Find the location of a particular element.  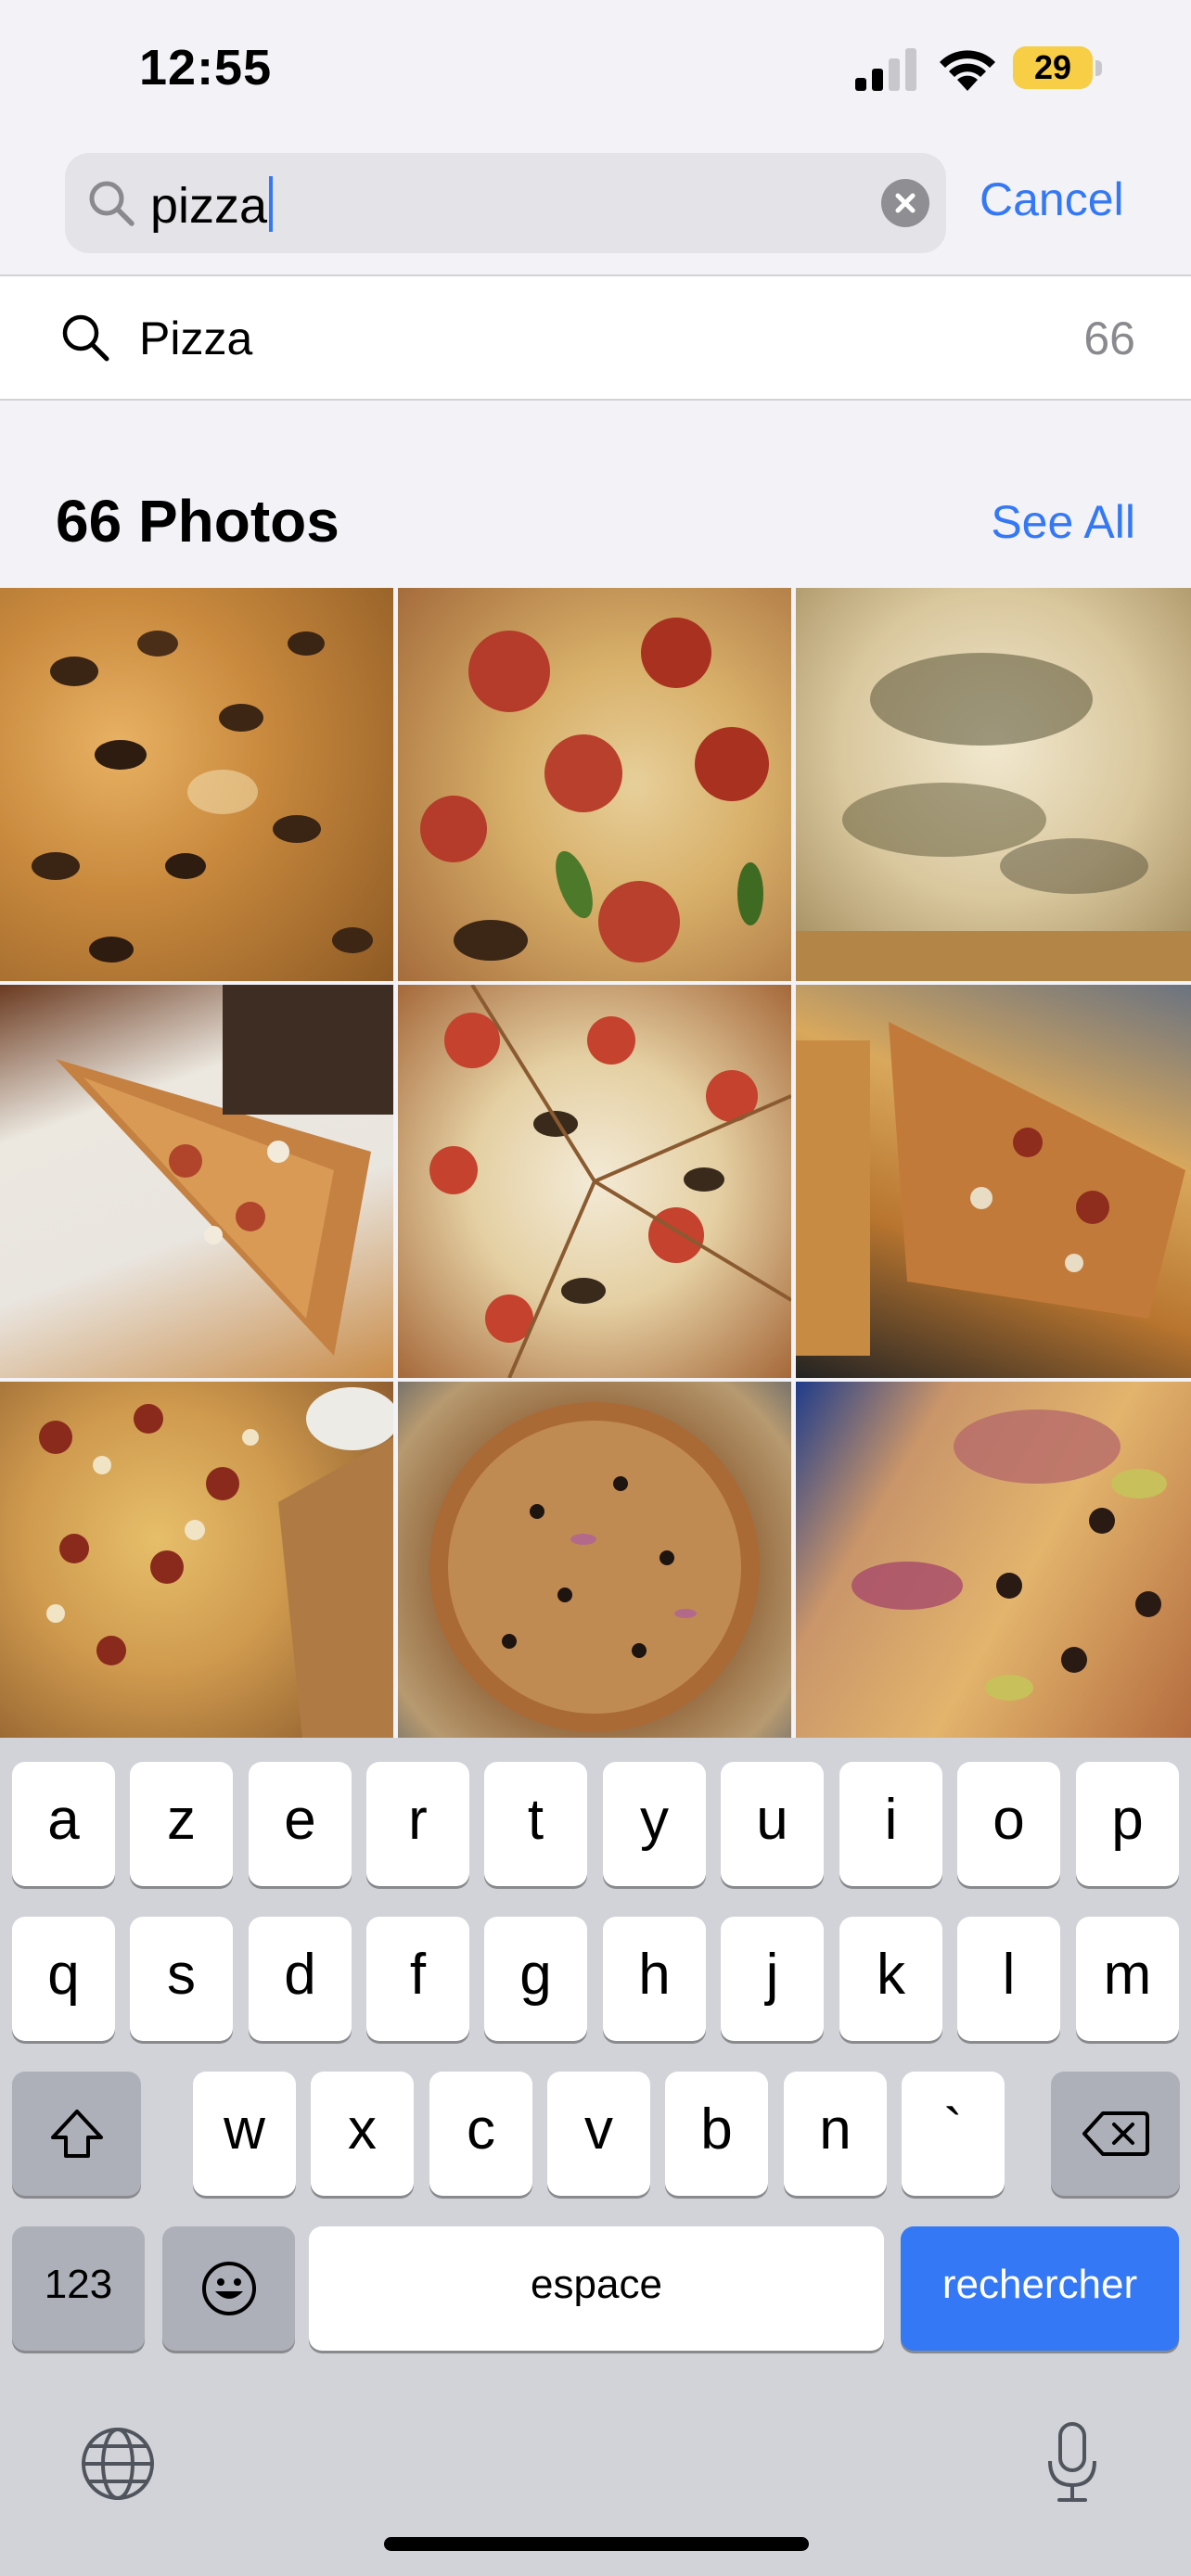

numbers-key: 123 is located at coordinates (79, 2288).